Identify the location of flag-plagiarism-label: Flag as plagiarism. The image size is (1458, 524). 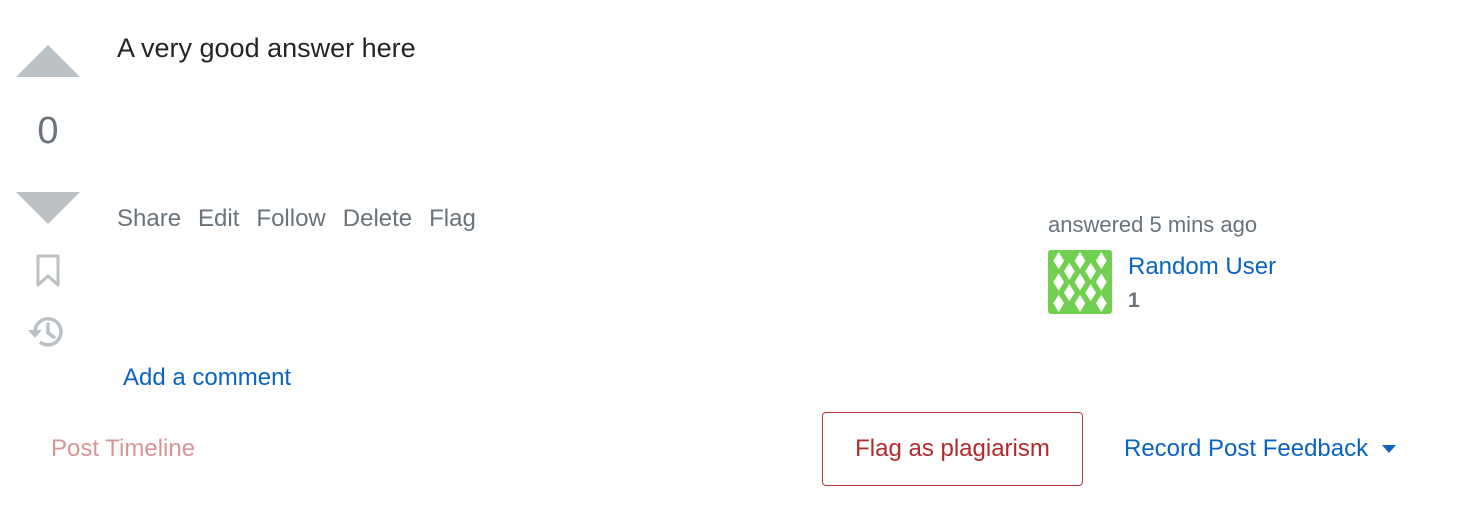
(952, 448).